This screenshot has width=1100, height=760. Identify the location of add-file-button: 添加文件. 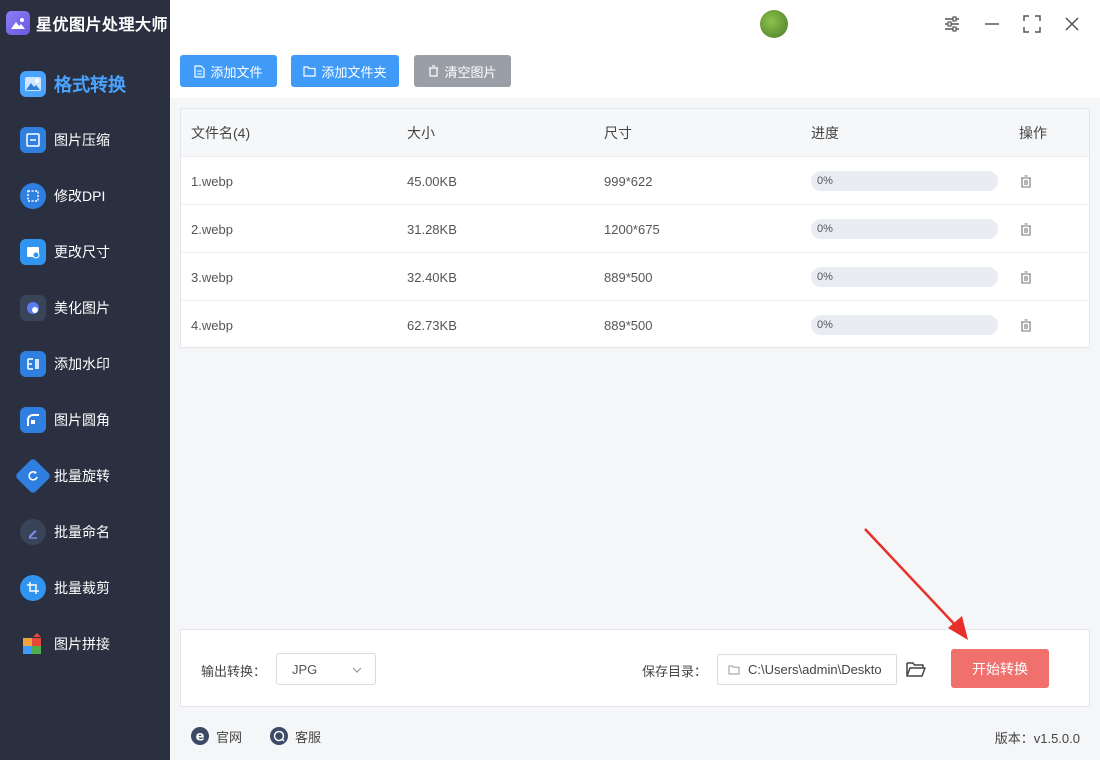
(228, 71).